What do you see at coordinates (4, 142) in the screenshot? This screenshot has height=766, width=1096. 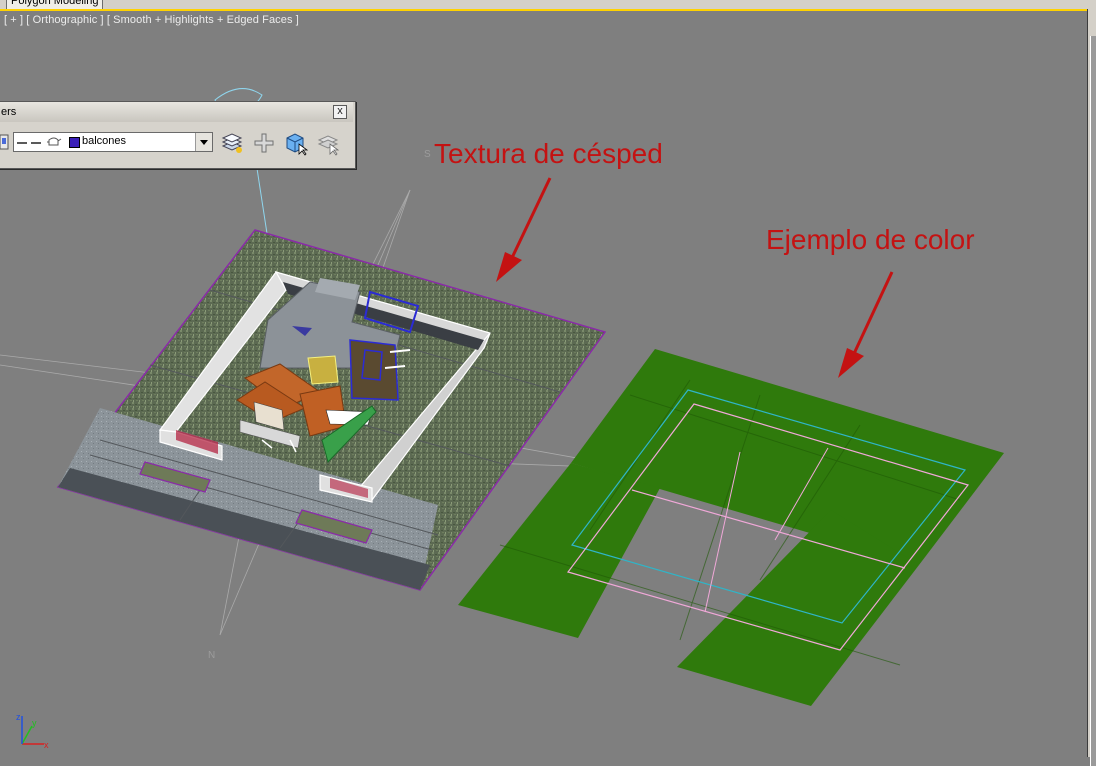 I see `layer-manager-icon` at bounding box center [4, 142].